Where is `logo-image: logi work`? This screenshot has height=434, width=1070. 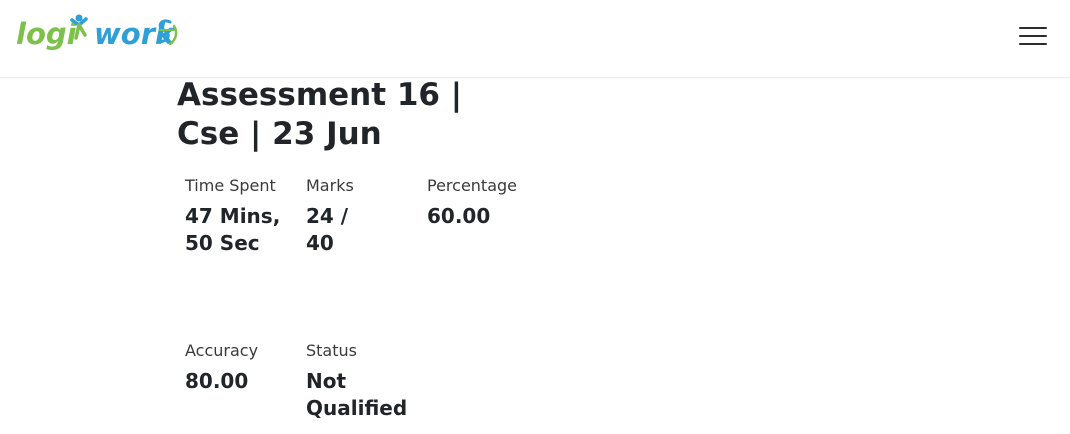 logo-image: logi work is located at coordinates (97, 32).